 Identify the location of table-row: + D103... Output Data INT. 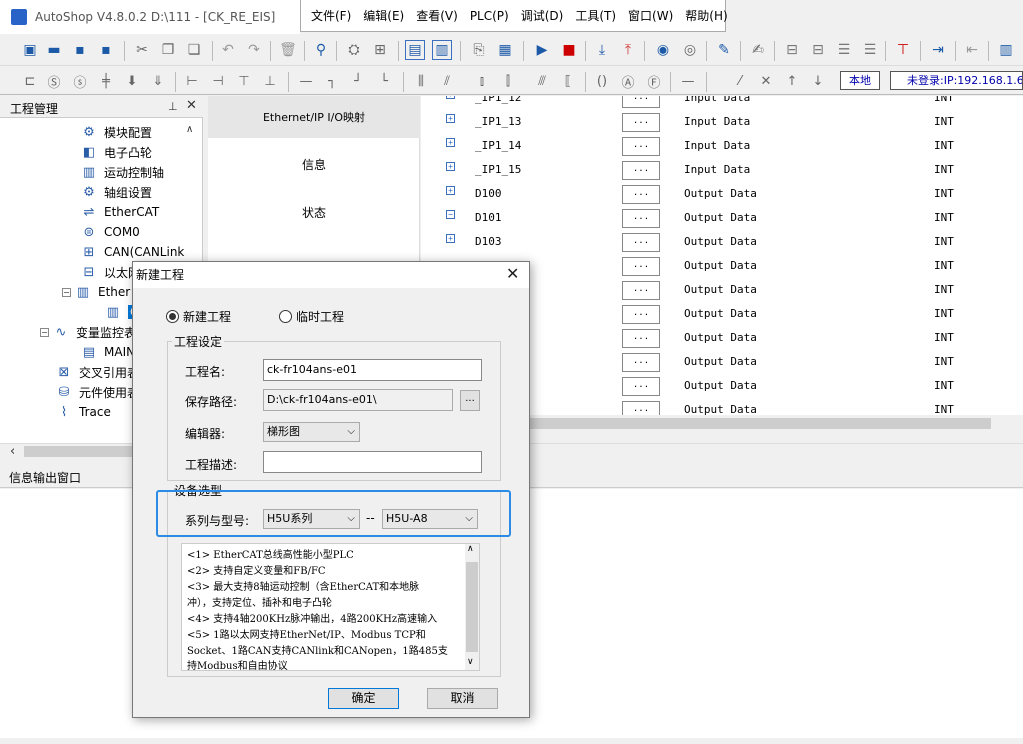
(722, 242).